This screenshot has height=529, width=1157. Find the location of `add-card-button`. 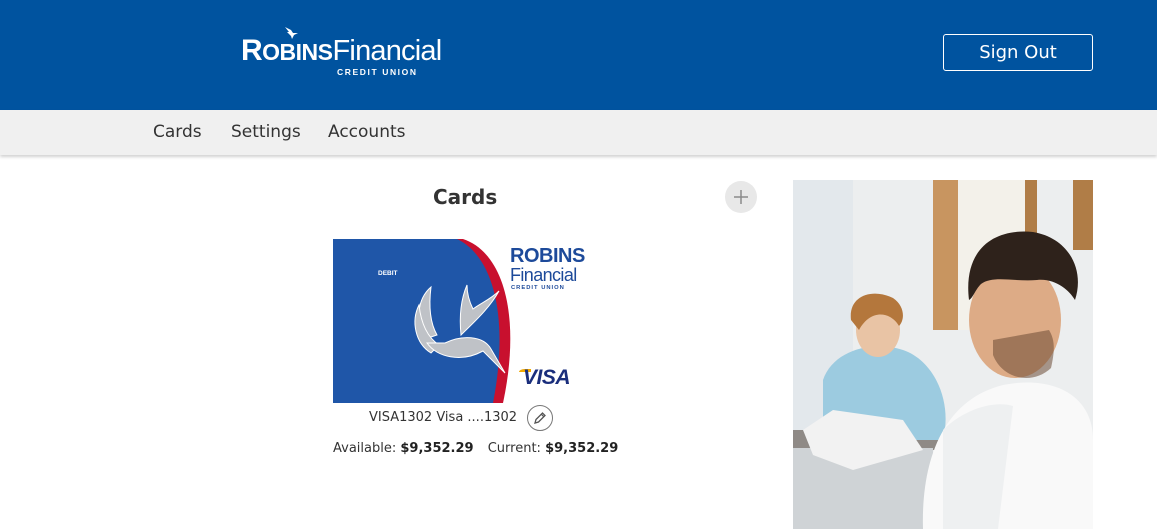

add-card-button is located at coordinates (741, 197).